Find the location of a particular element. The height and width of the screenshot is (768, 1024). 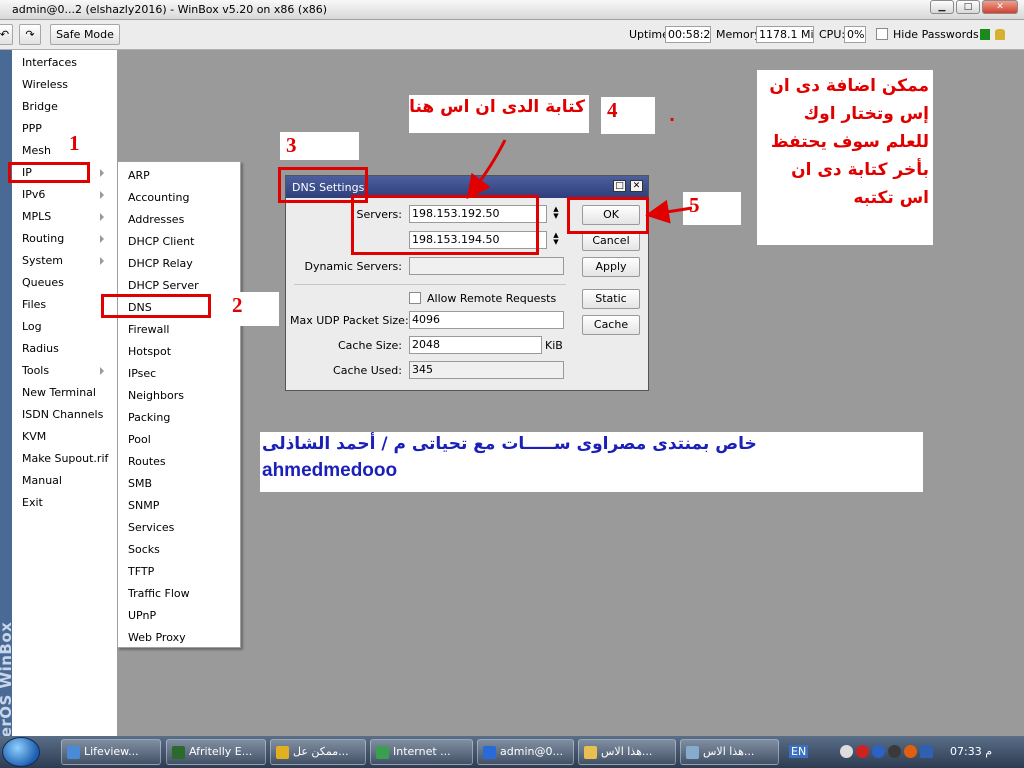

arrow-to-ok is located at coordinates (669, 211).